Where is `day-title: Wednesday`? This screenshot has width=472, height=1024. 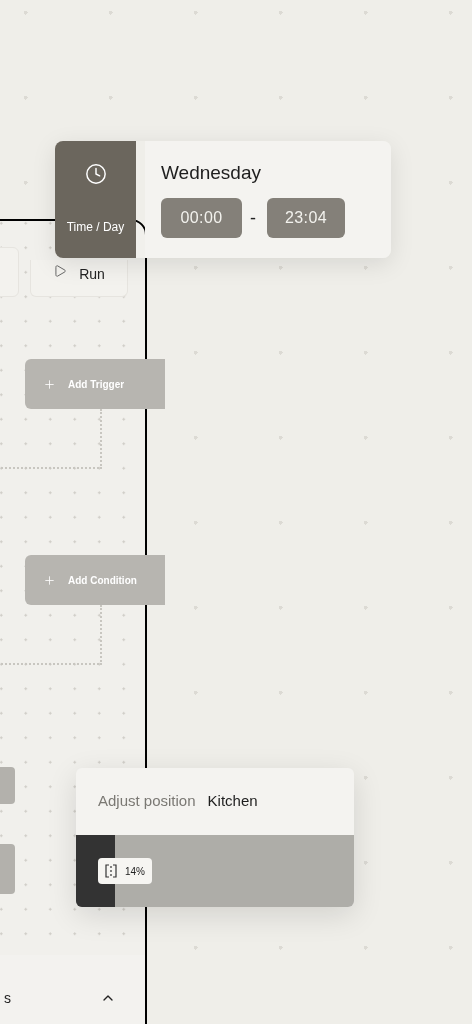 day-title: Wednesday is located at coordinates (211, 173).